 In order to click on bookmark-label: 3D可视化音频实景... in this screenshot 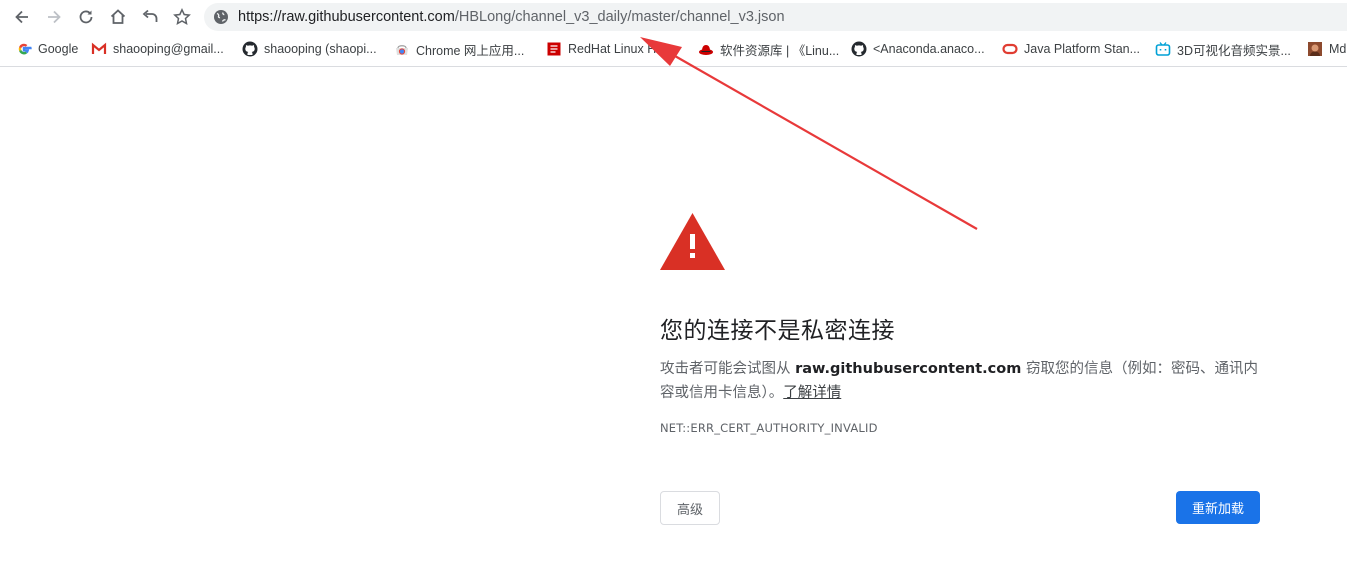, I will do `click(1234, 50)`.